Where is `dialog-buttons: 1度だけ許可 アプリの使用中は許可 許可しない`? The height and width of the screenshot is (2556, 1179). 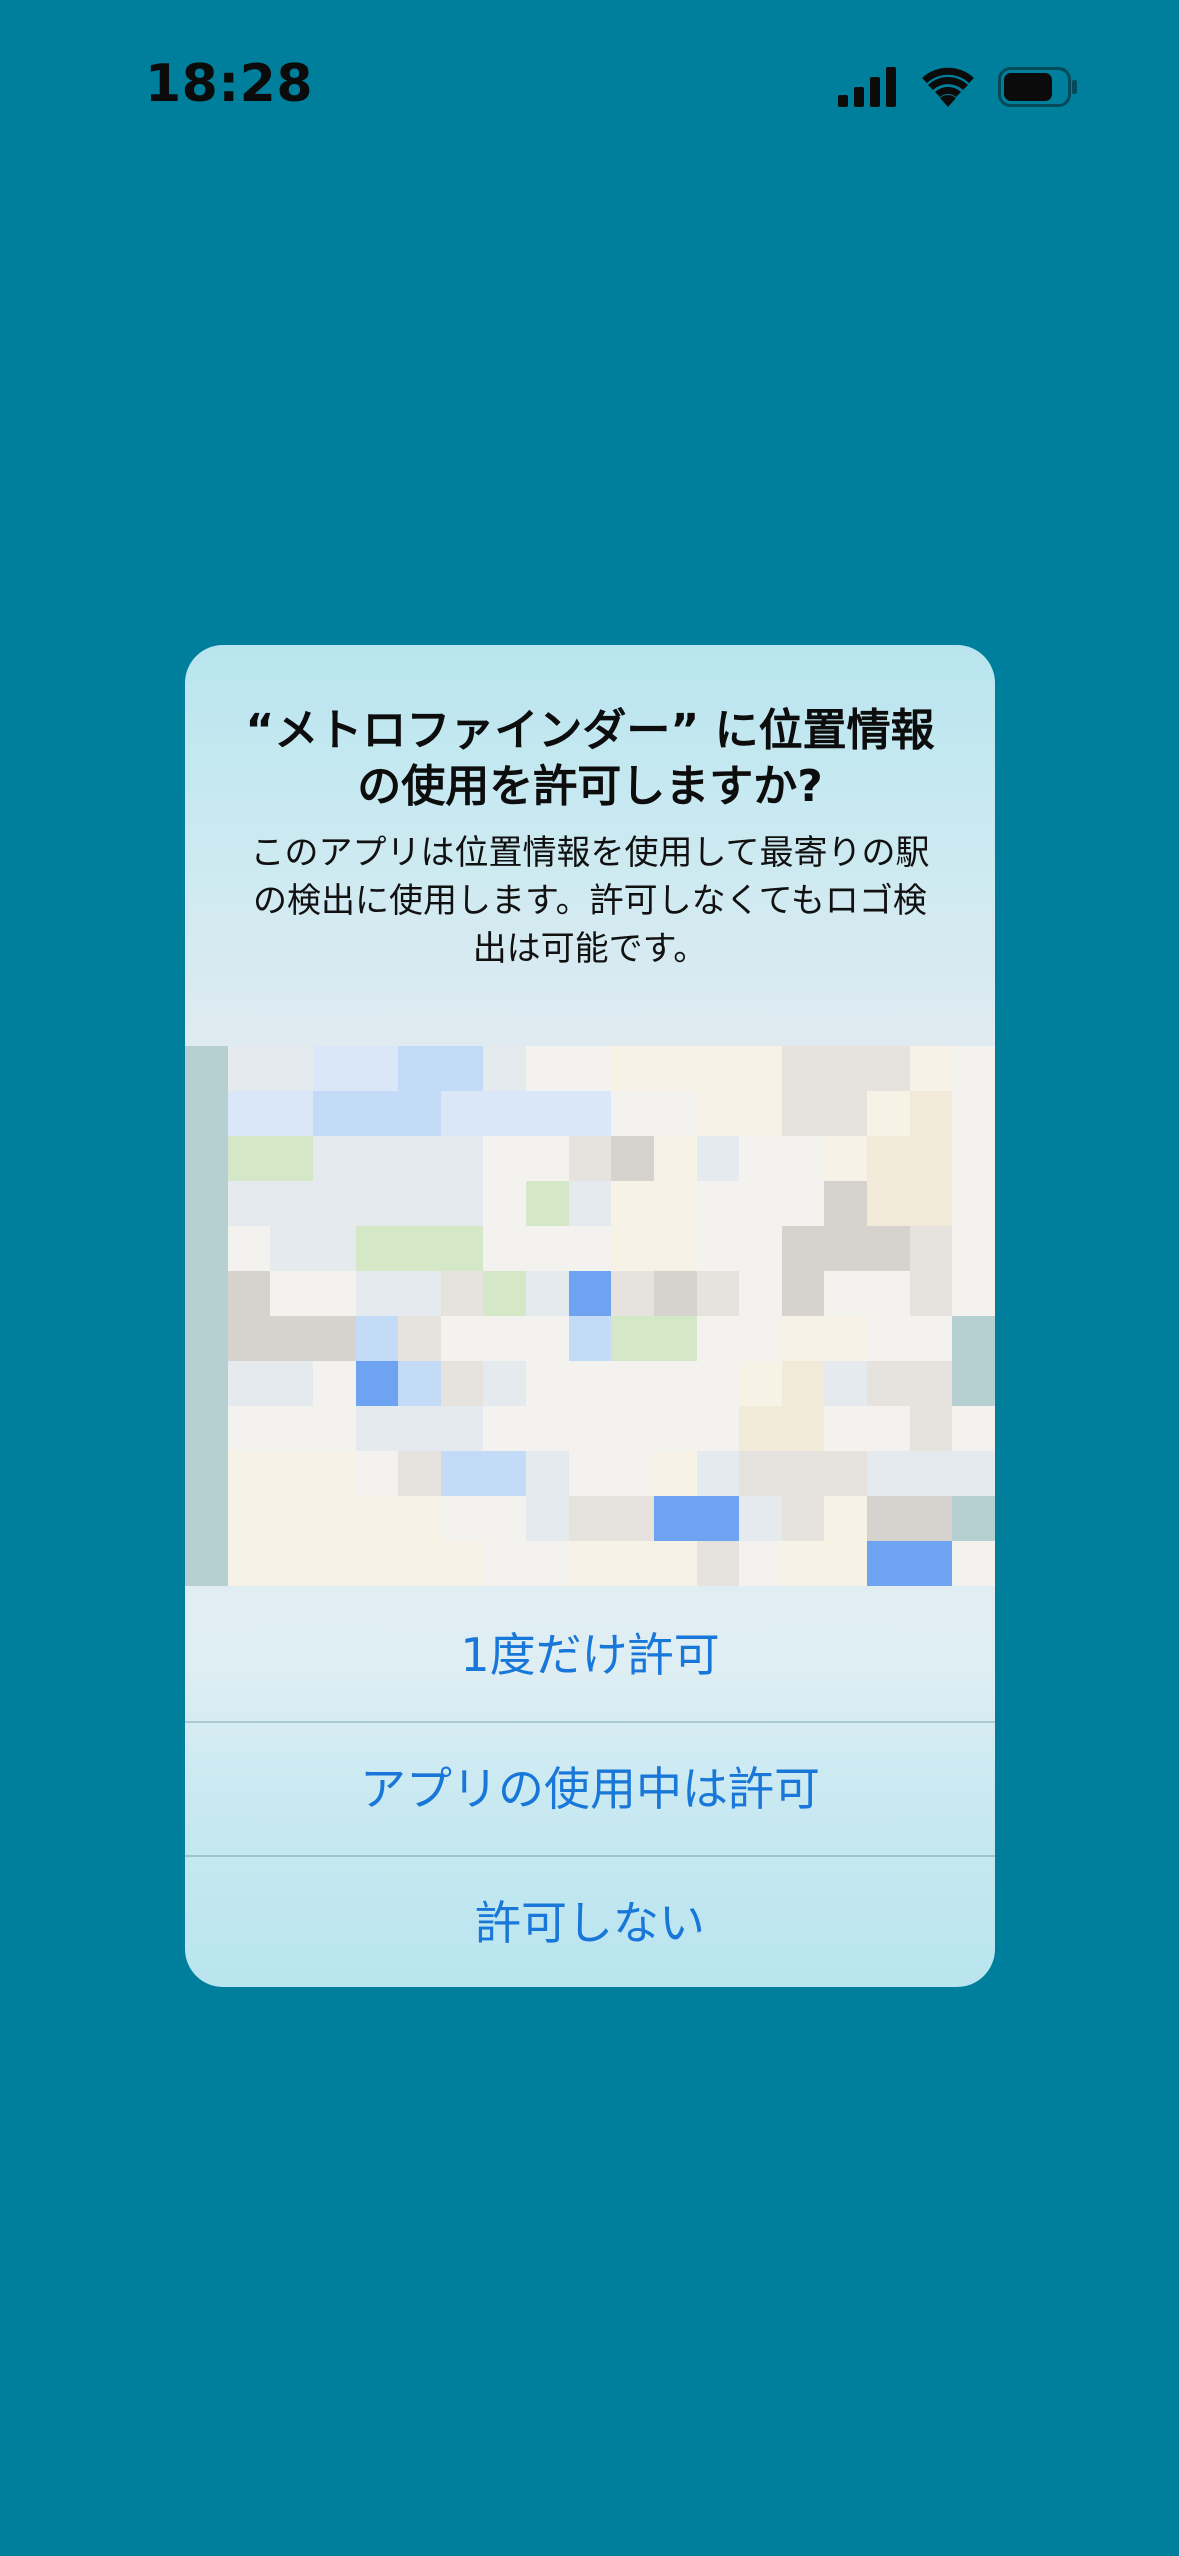 dialog-buttons: 1度だけ許可 アプリの使用中は許可 許可しない is located at coordinates (590, 1788).